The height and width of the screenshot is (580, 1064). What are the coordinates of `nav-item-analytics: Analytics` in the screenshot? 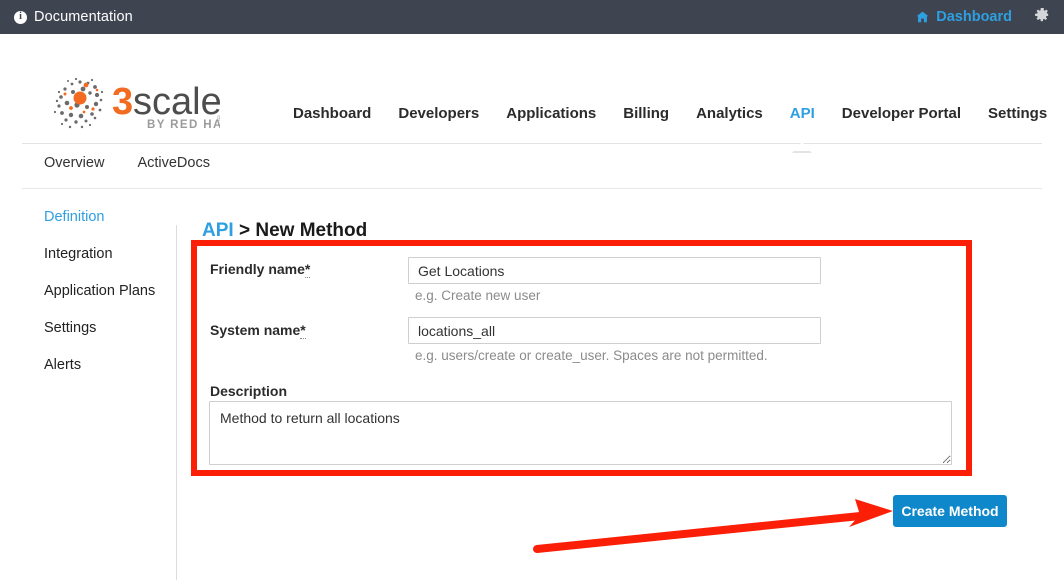 It's located at (729, 115).